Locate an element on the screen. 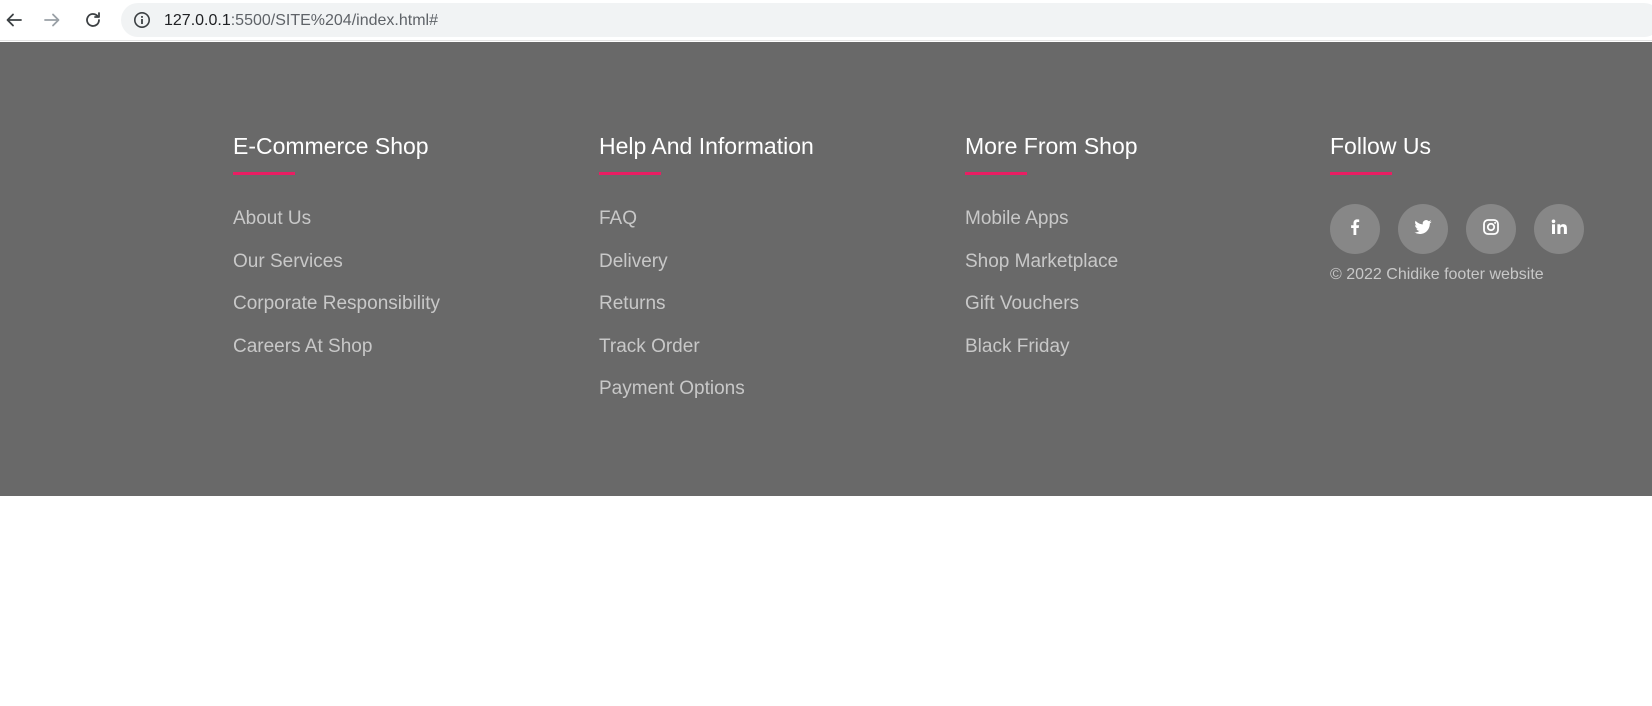 This screenshot has width=1652, height=706. column-title: More From Shop is located at coordinates (1051, 146).